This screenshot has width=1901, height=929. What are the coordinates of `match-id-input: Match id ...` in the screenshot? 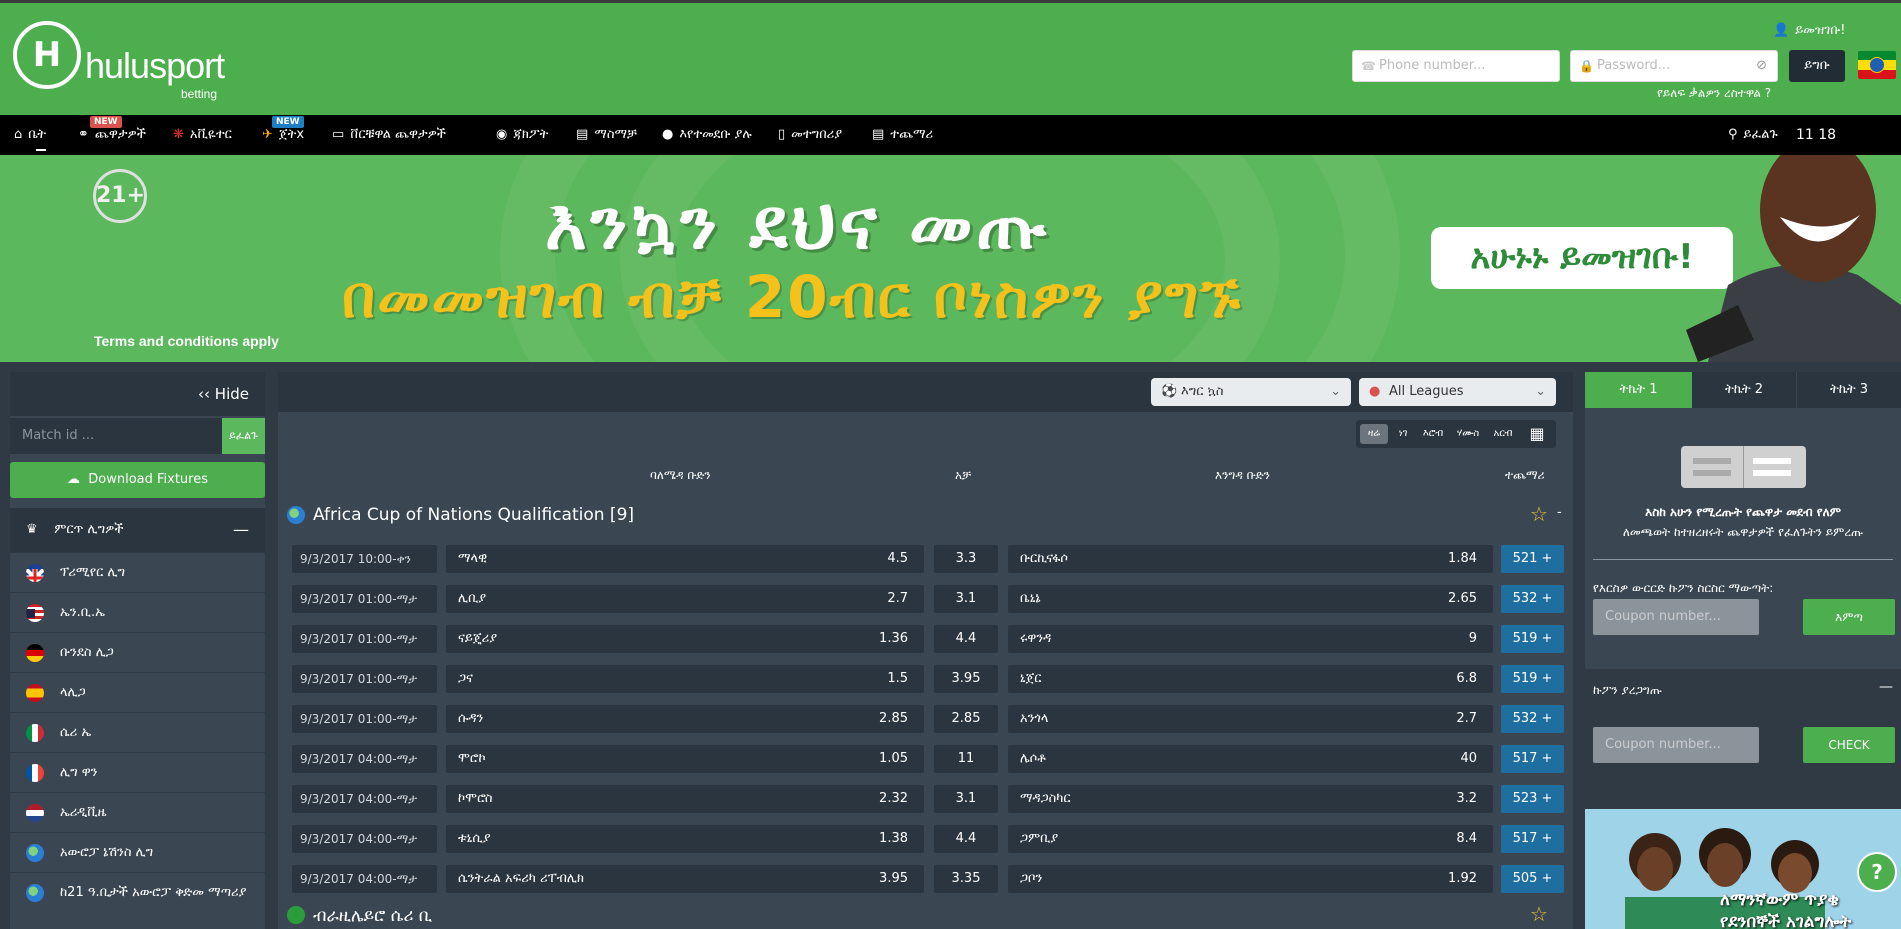 It's located at (116, 436).